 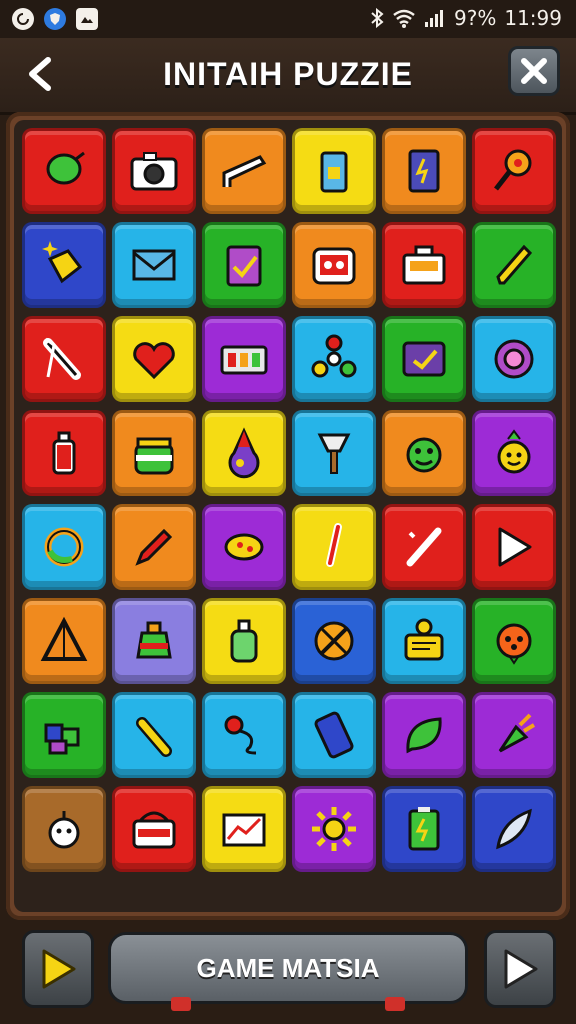 I want to click on cash-register-icon, so click(x=424, y=265).